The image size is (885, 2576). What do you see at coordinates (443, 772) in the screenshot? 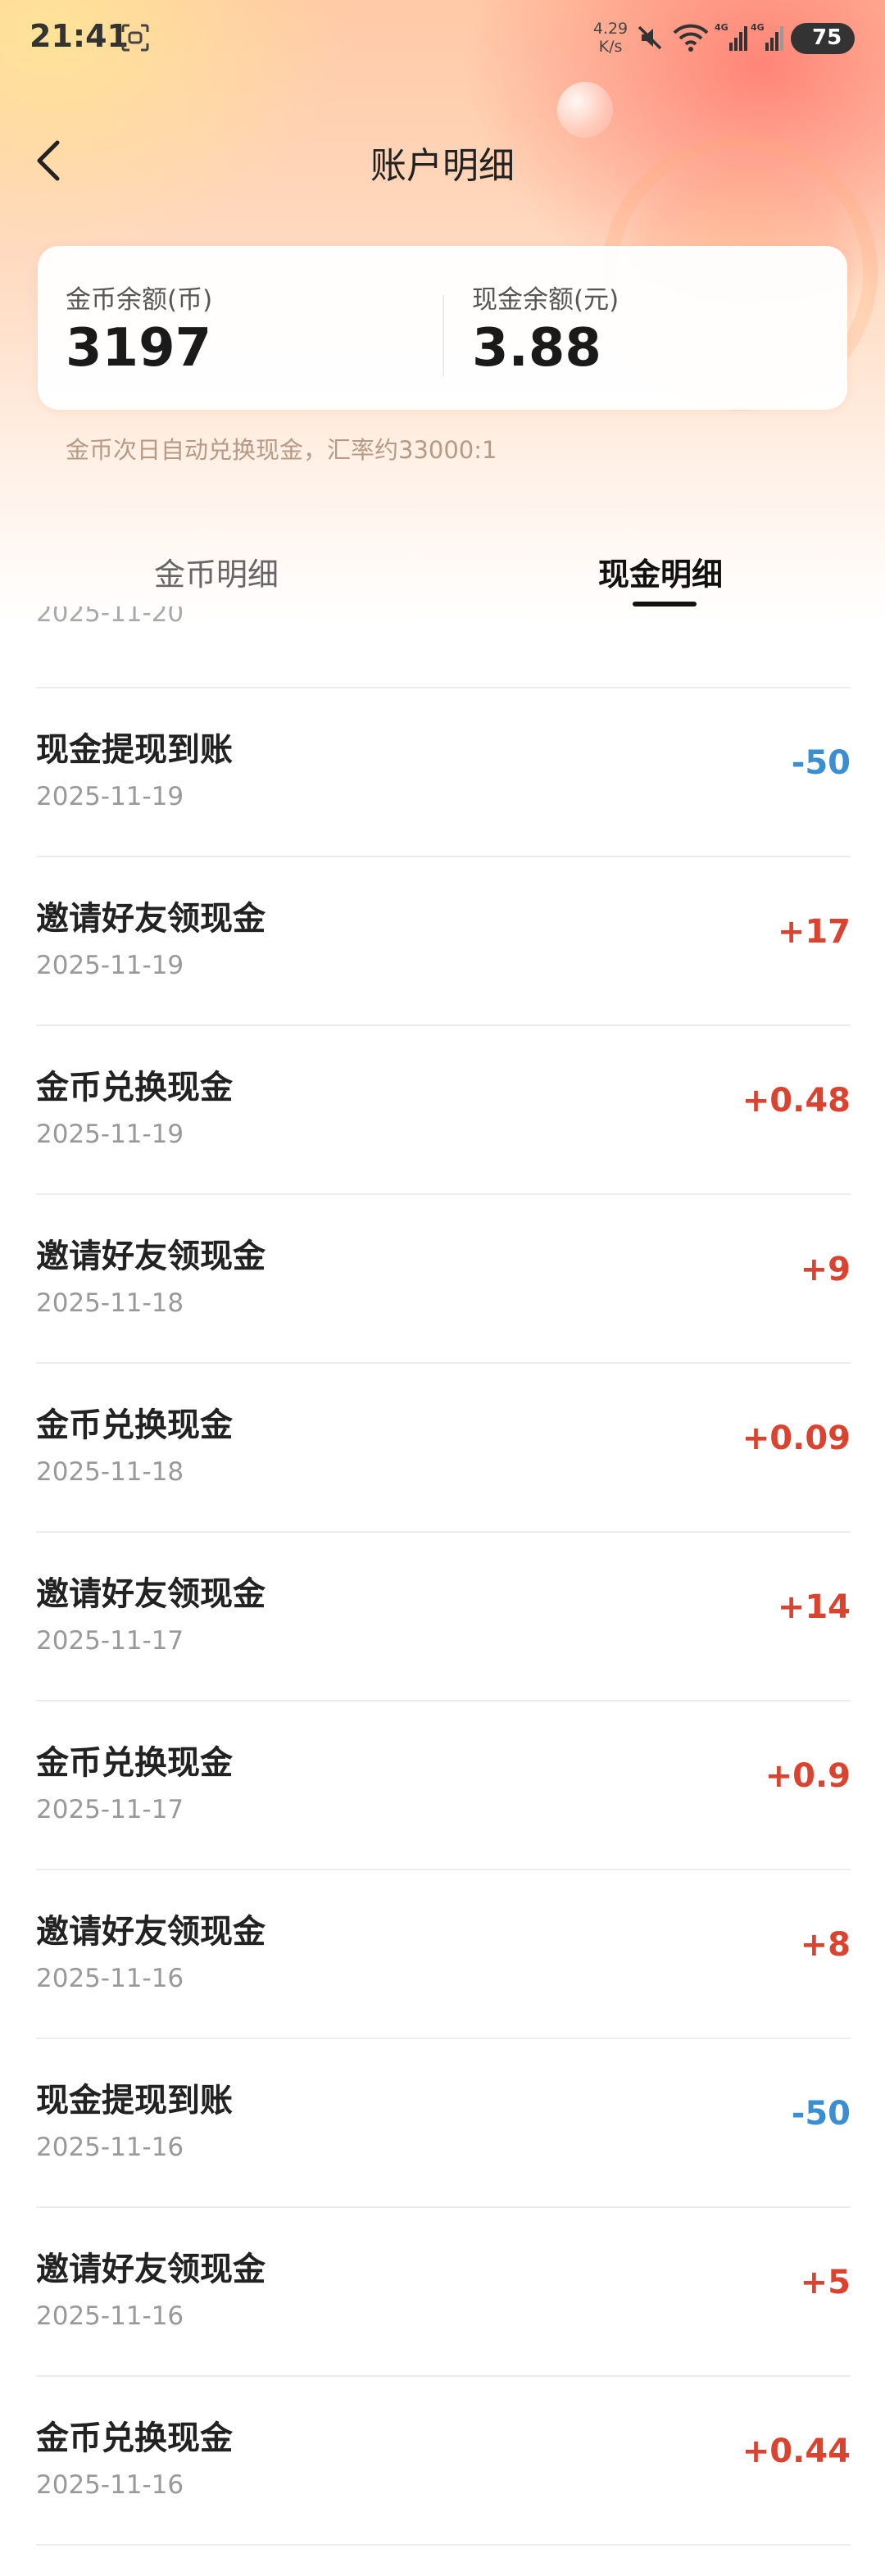
I see `list-item: 现金提现到账 2025-11-19 -50` at bounding box center [443, 772].